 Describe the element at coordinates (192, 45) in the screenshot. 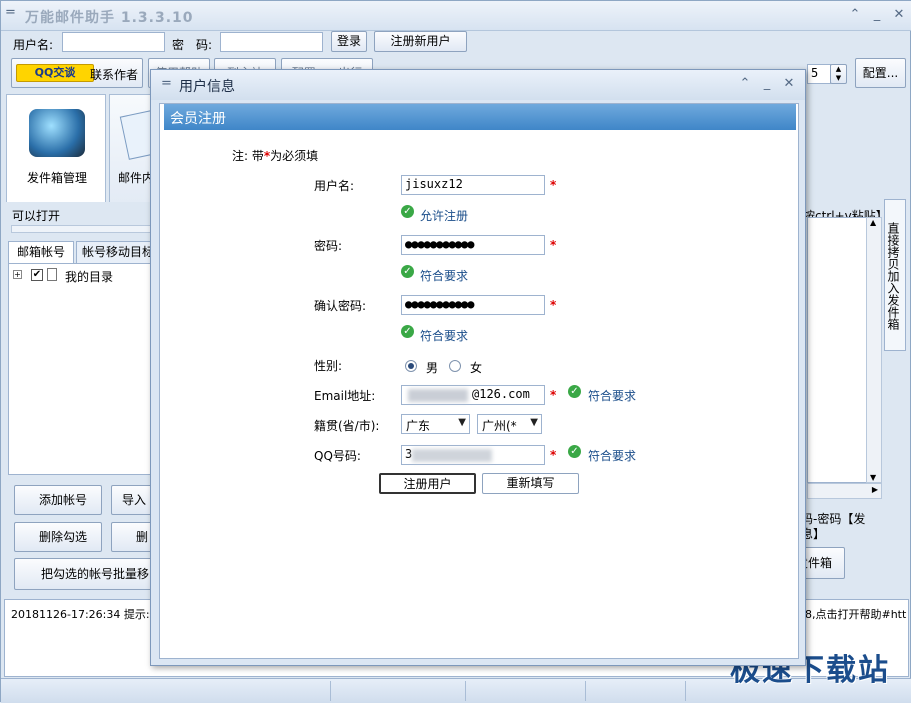

I see `login-password-label: 密 码:` at that location.